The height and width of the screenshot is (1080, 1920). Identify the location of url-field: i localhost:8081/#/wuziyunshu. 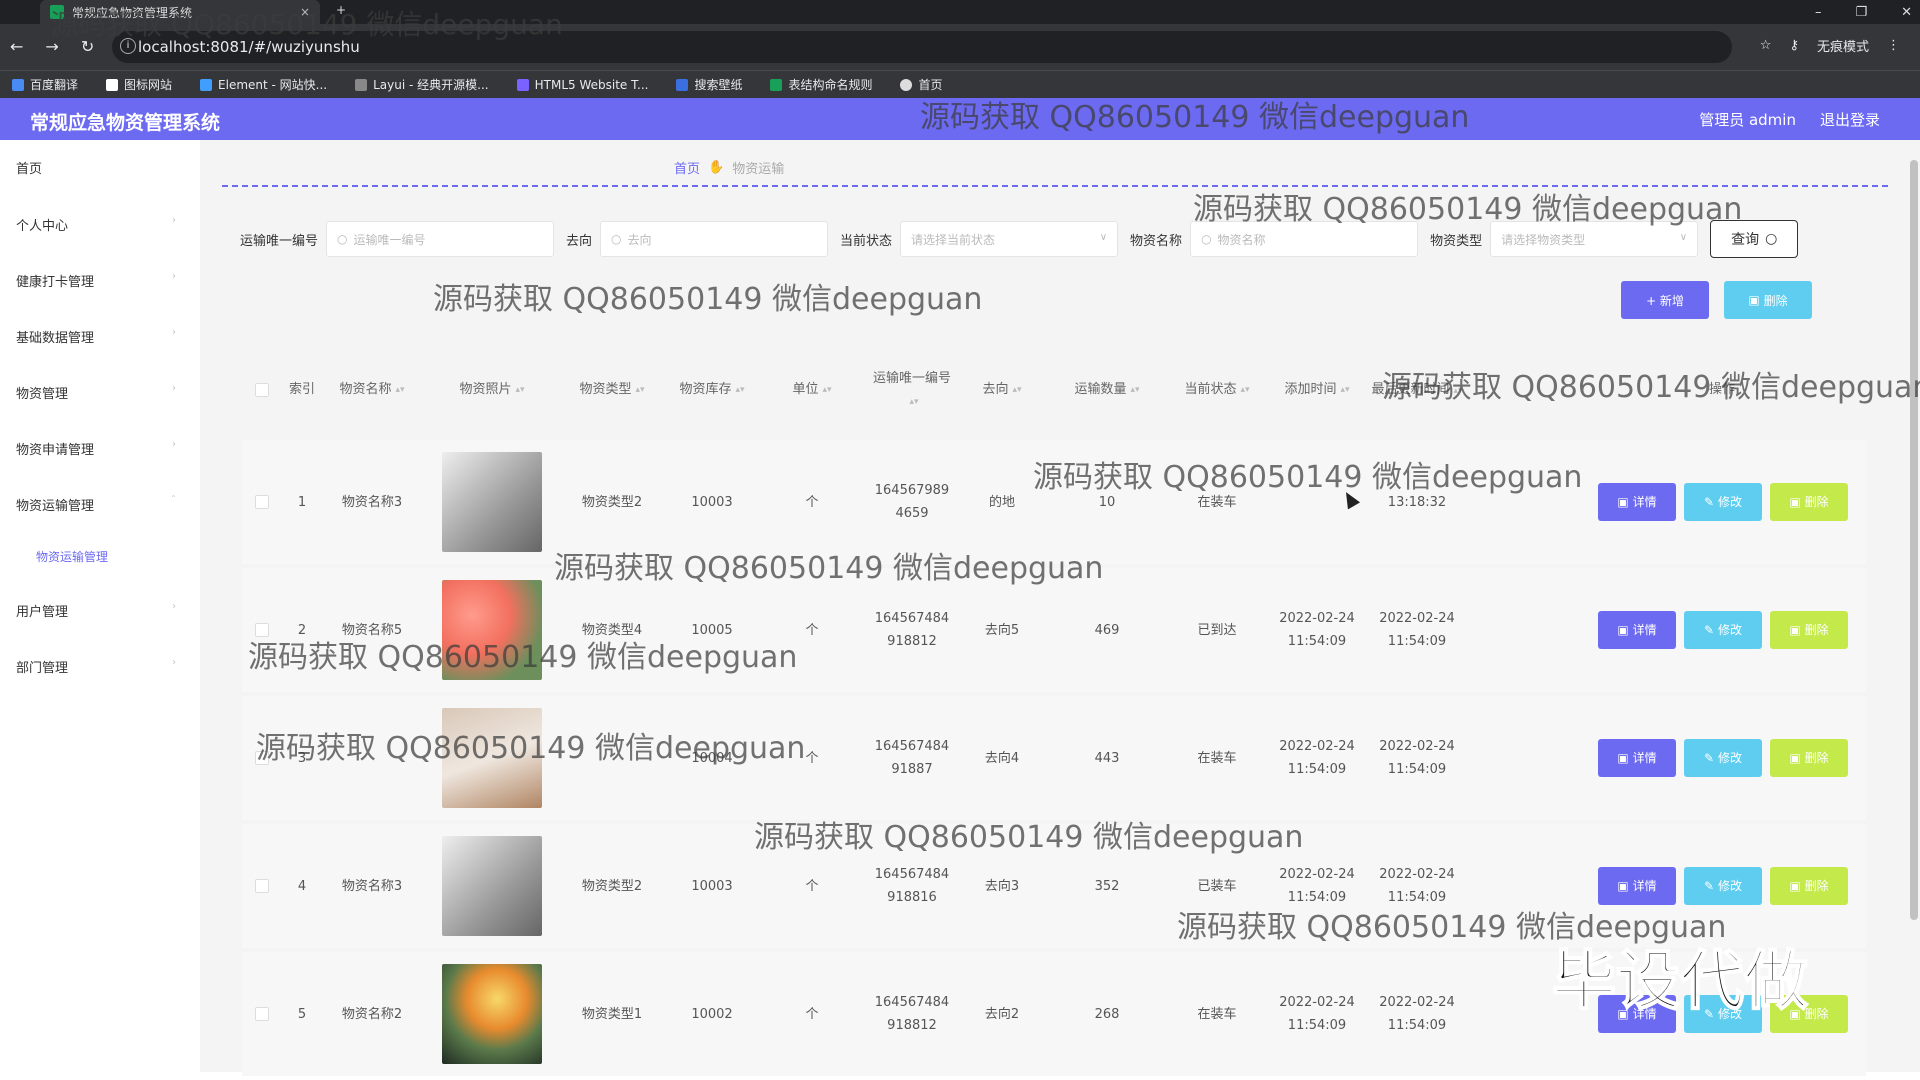
(922, 47).